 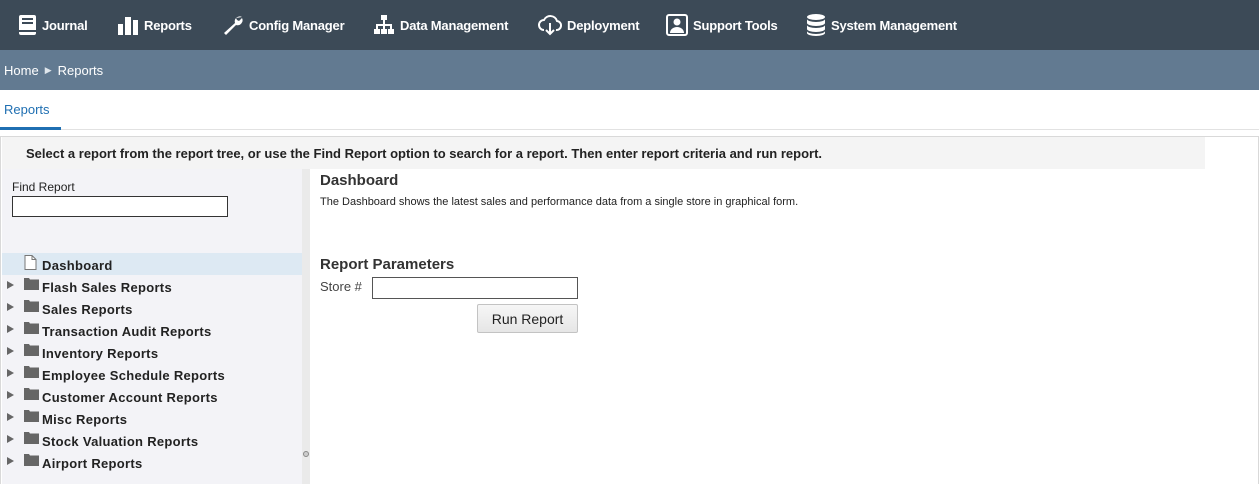 What do you see at coordinates (30, 25) in the screenshot?
I see `journal-book-icon` at bounding box center [30, 25].